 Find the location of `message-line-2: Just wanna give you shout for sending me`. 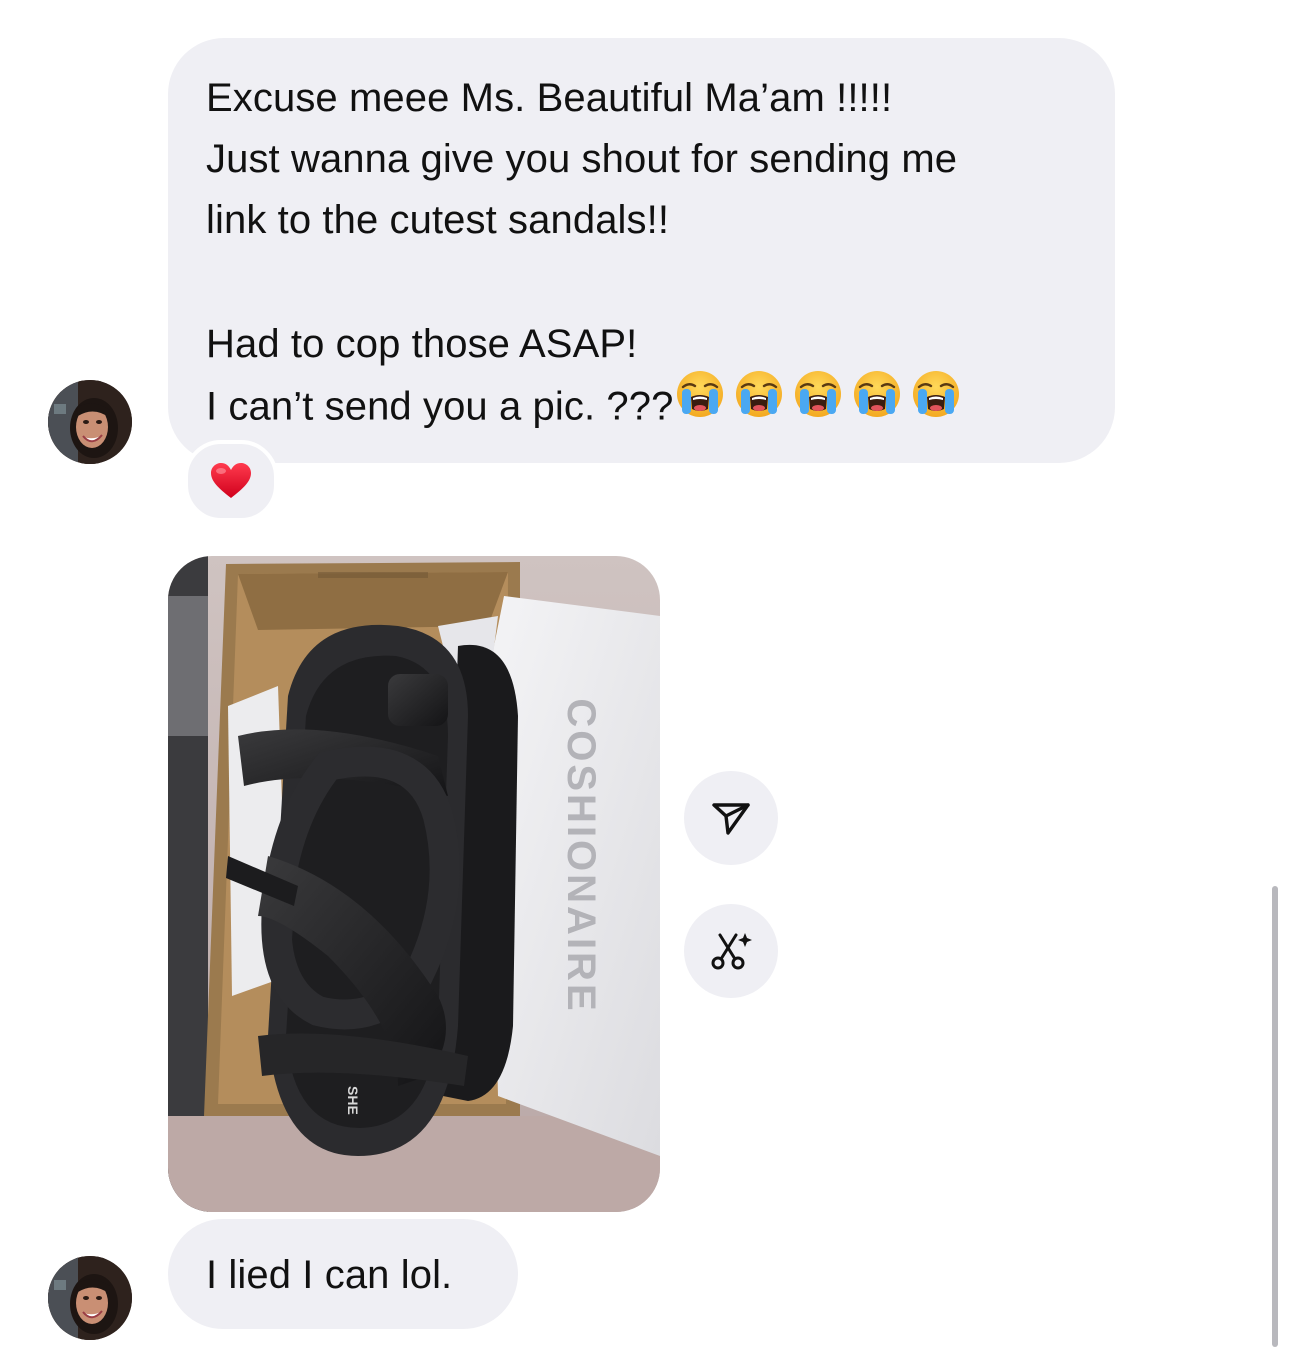

message-line-2: Just wanna give you shout for sending me is located at coordinates (582, 159).